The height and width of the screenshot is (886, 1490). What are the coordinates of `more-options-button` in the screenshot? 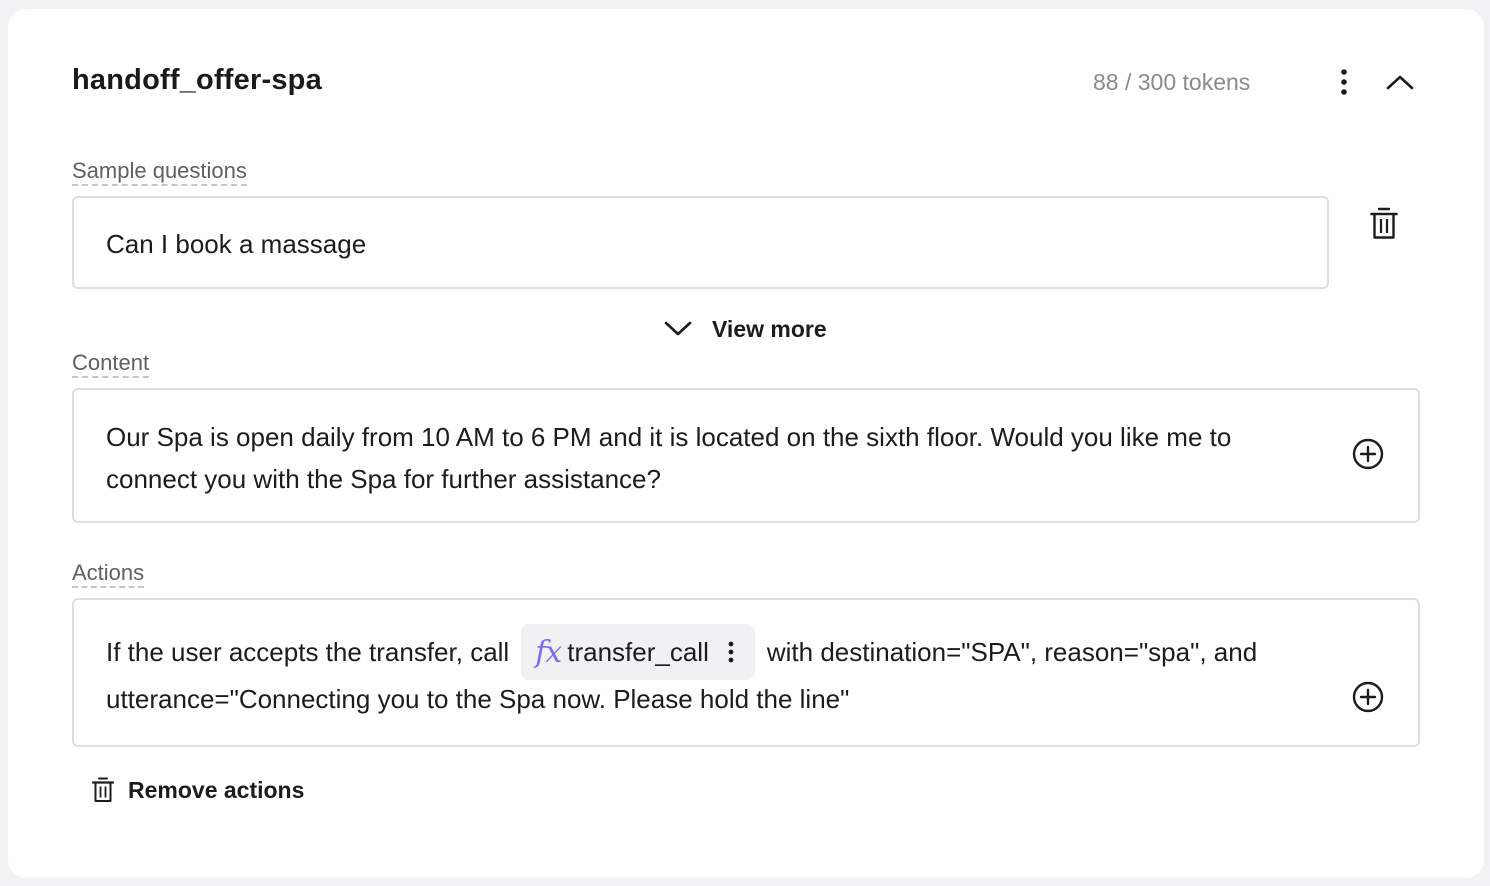 It's located at (1344, 82).